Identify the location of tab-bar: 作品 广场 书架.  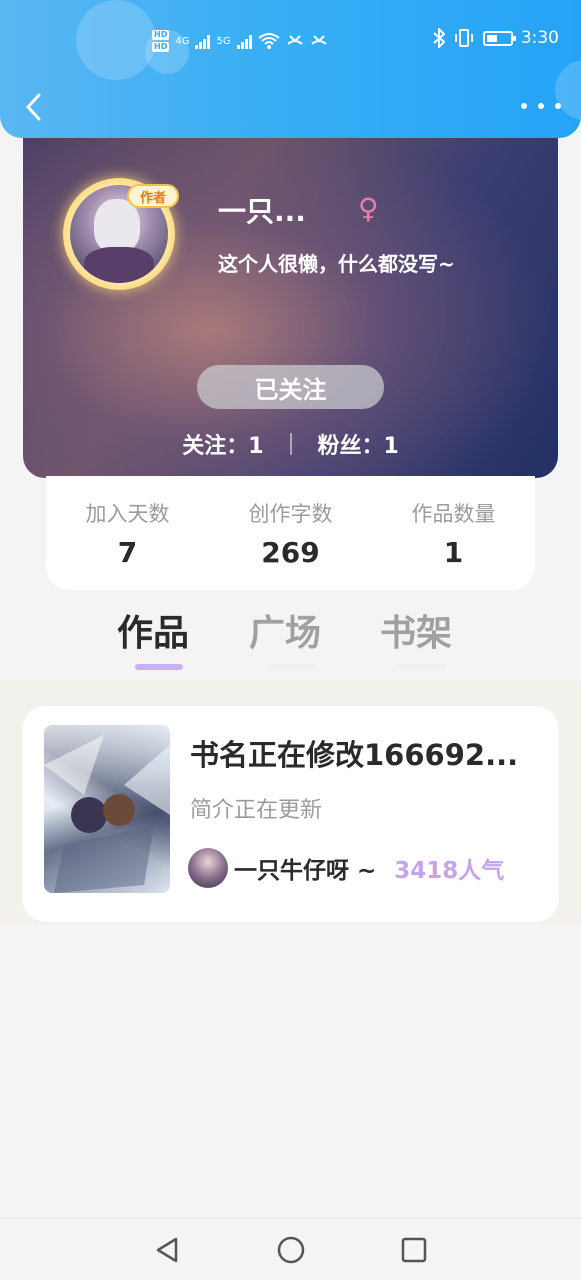
(290, 639).